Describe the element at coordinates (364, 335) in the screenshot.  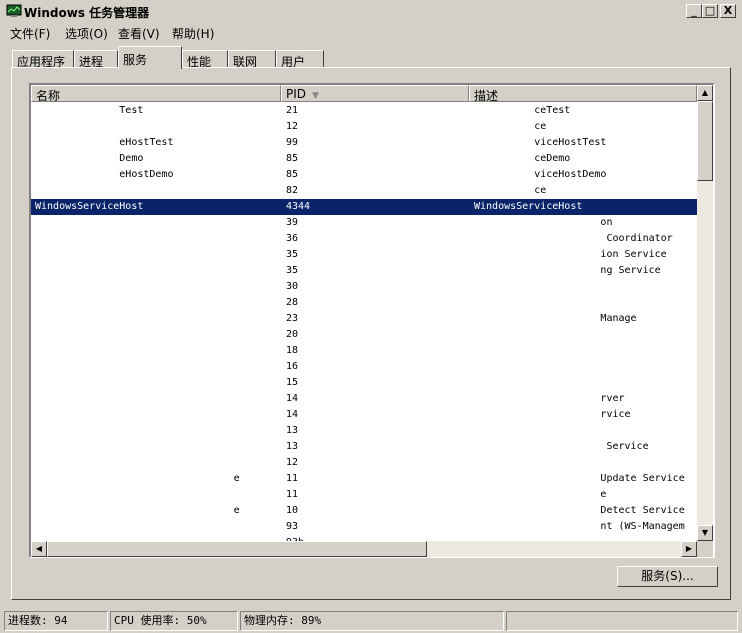
I see `table-row: 20` at that location.